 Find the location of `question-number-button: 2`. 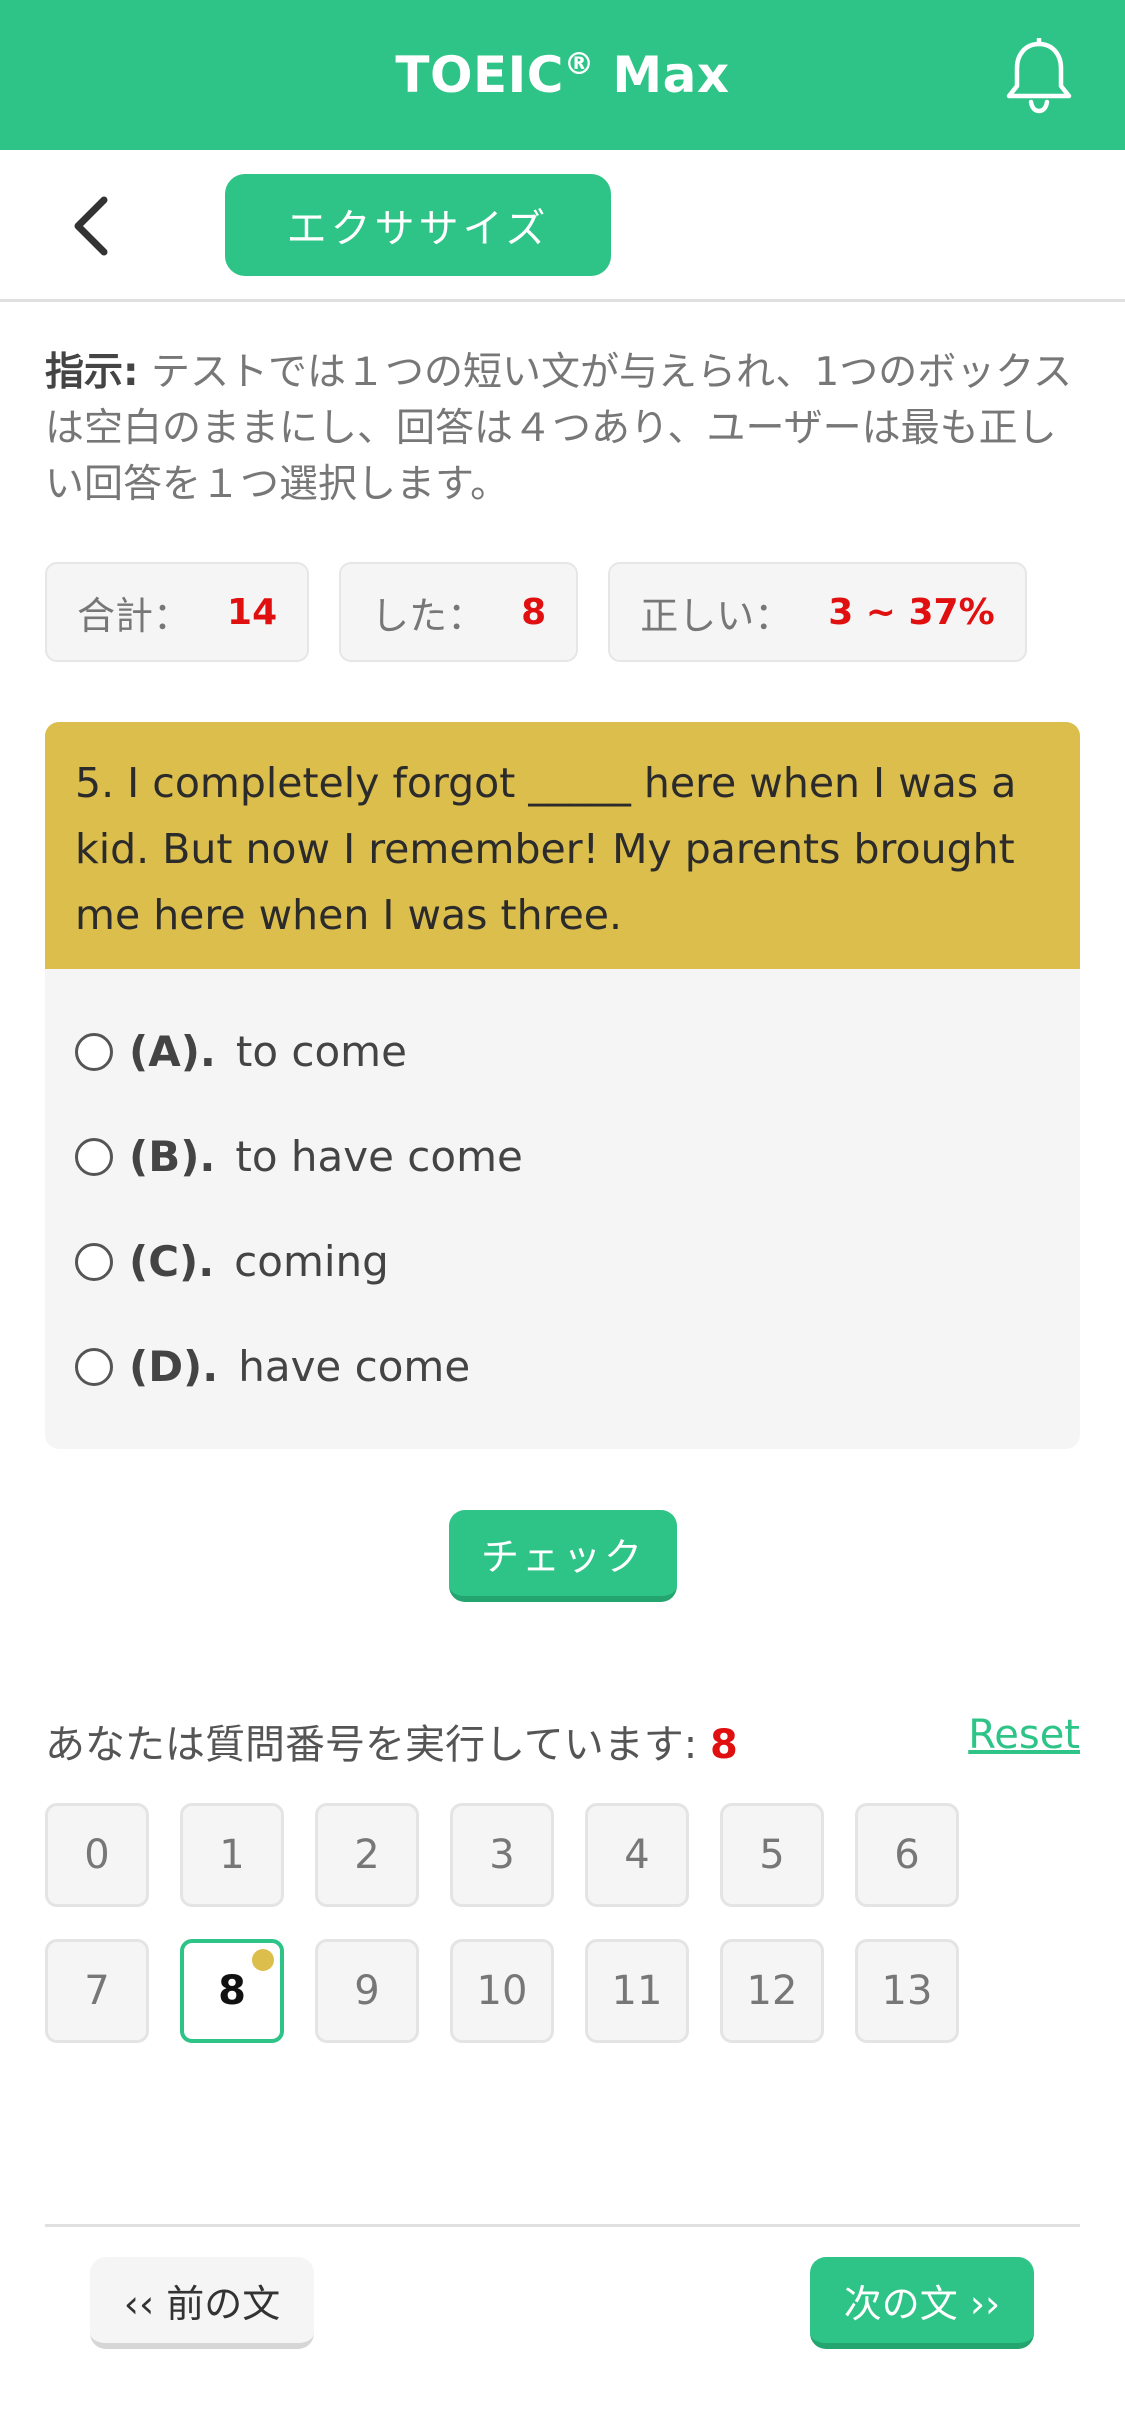

question-number-button: 2 is located at coordinates (367, 1855).